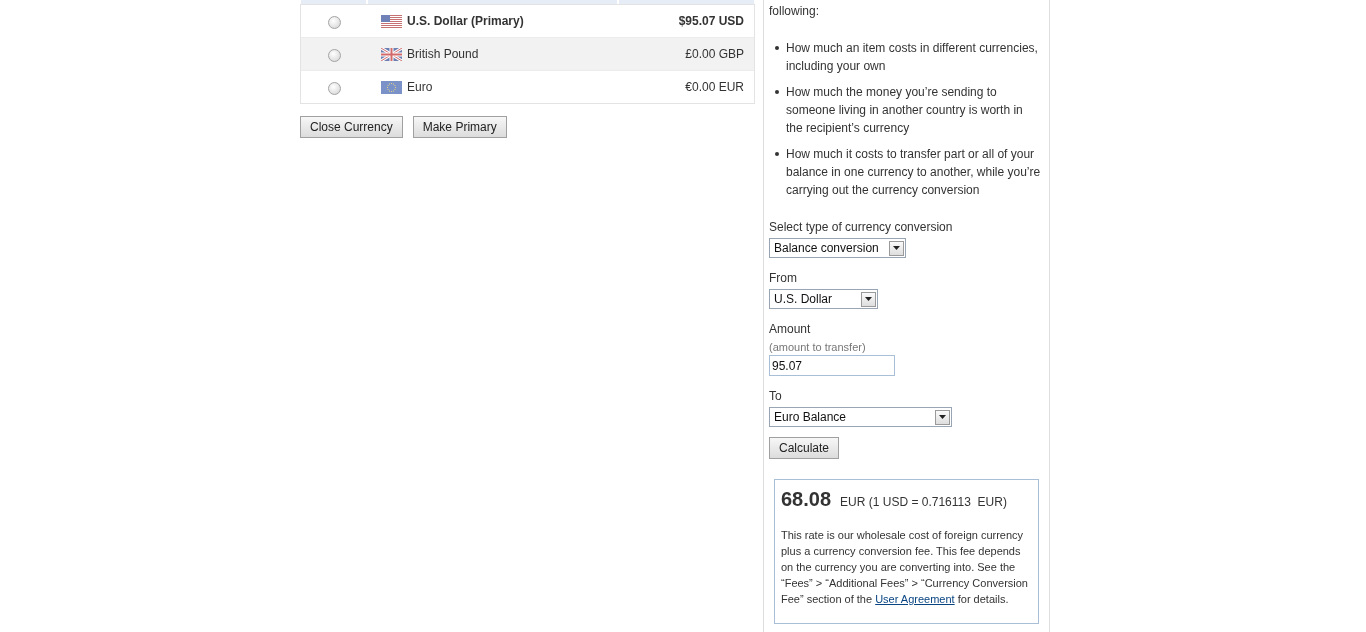 This screenshot has height=632, width=1366. What do you see at coordinates (459, 127) in the screenshot?
I see `action-button: Make Primary` at bounding box center [459, 127].